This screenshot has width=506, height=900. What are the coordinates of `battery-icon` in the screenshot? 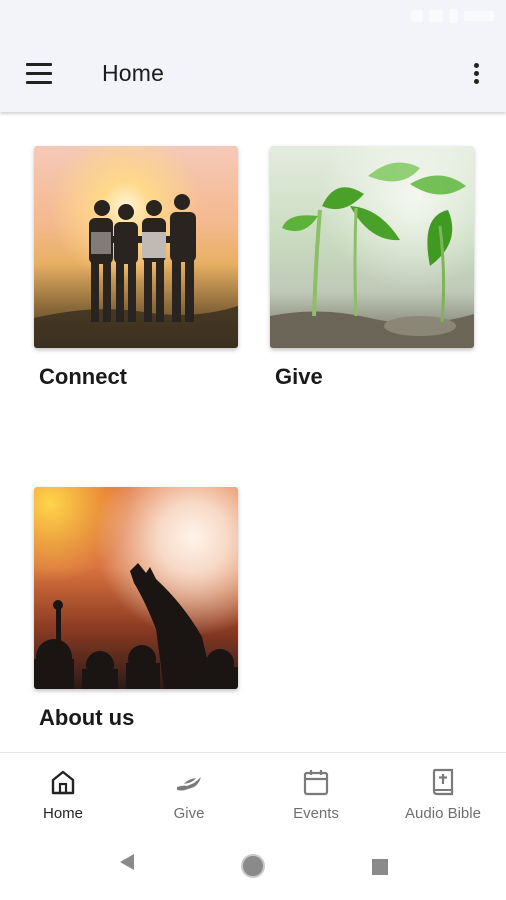 It's located at (453, 16).